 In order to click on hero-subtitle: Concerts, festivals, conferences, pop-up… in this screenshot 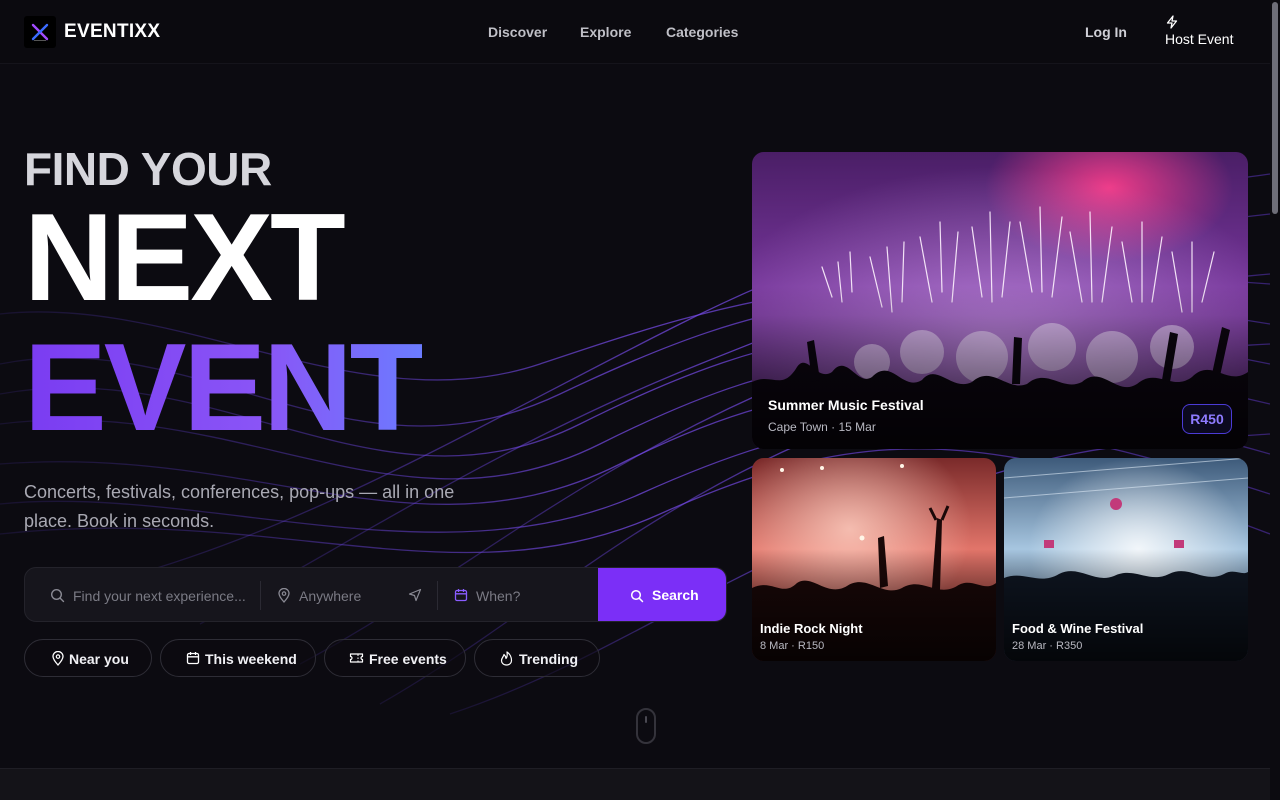, I will do `click(239, 506)`.